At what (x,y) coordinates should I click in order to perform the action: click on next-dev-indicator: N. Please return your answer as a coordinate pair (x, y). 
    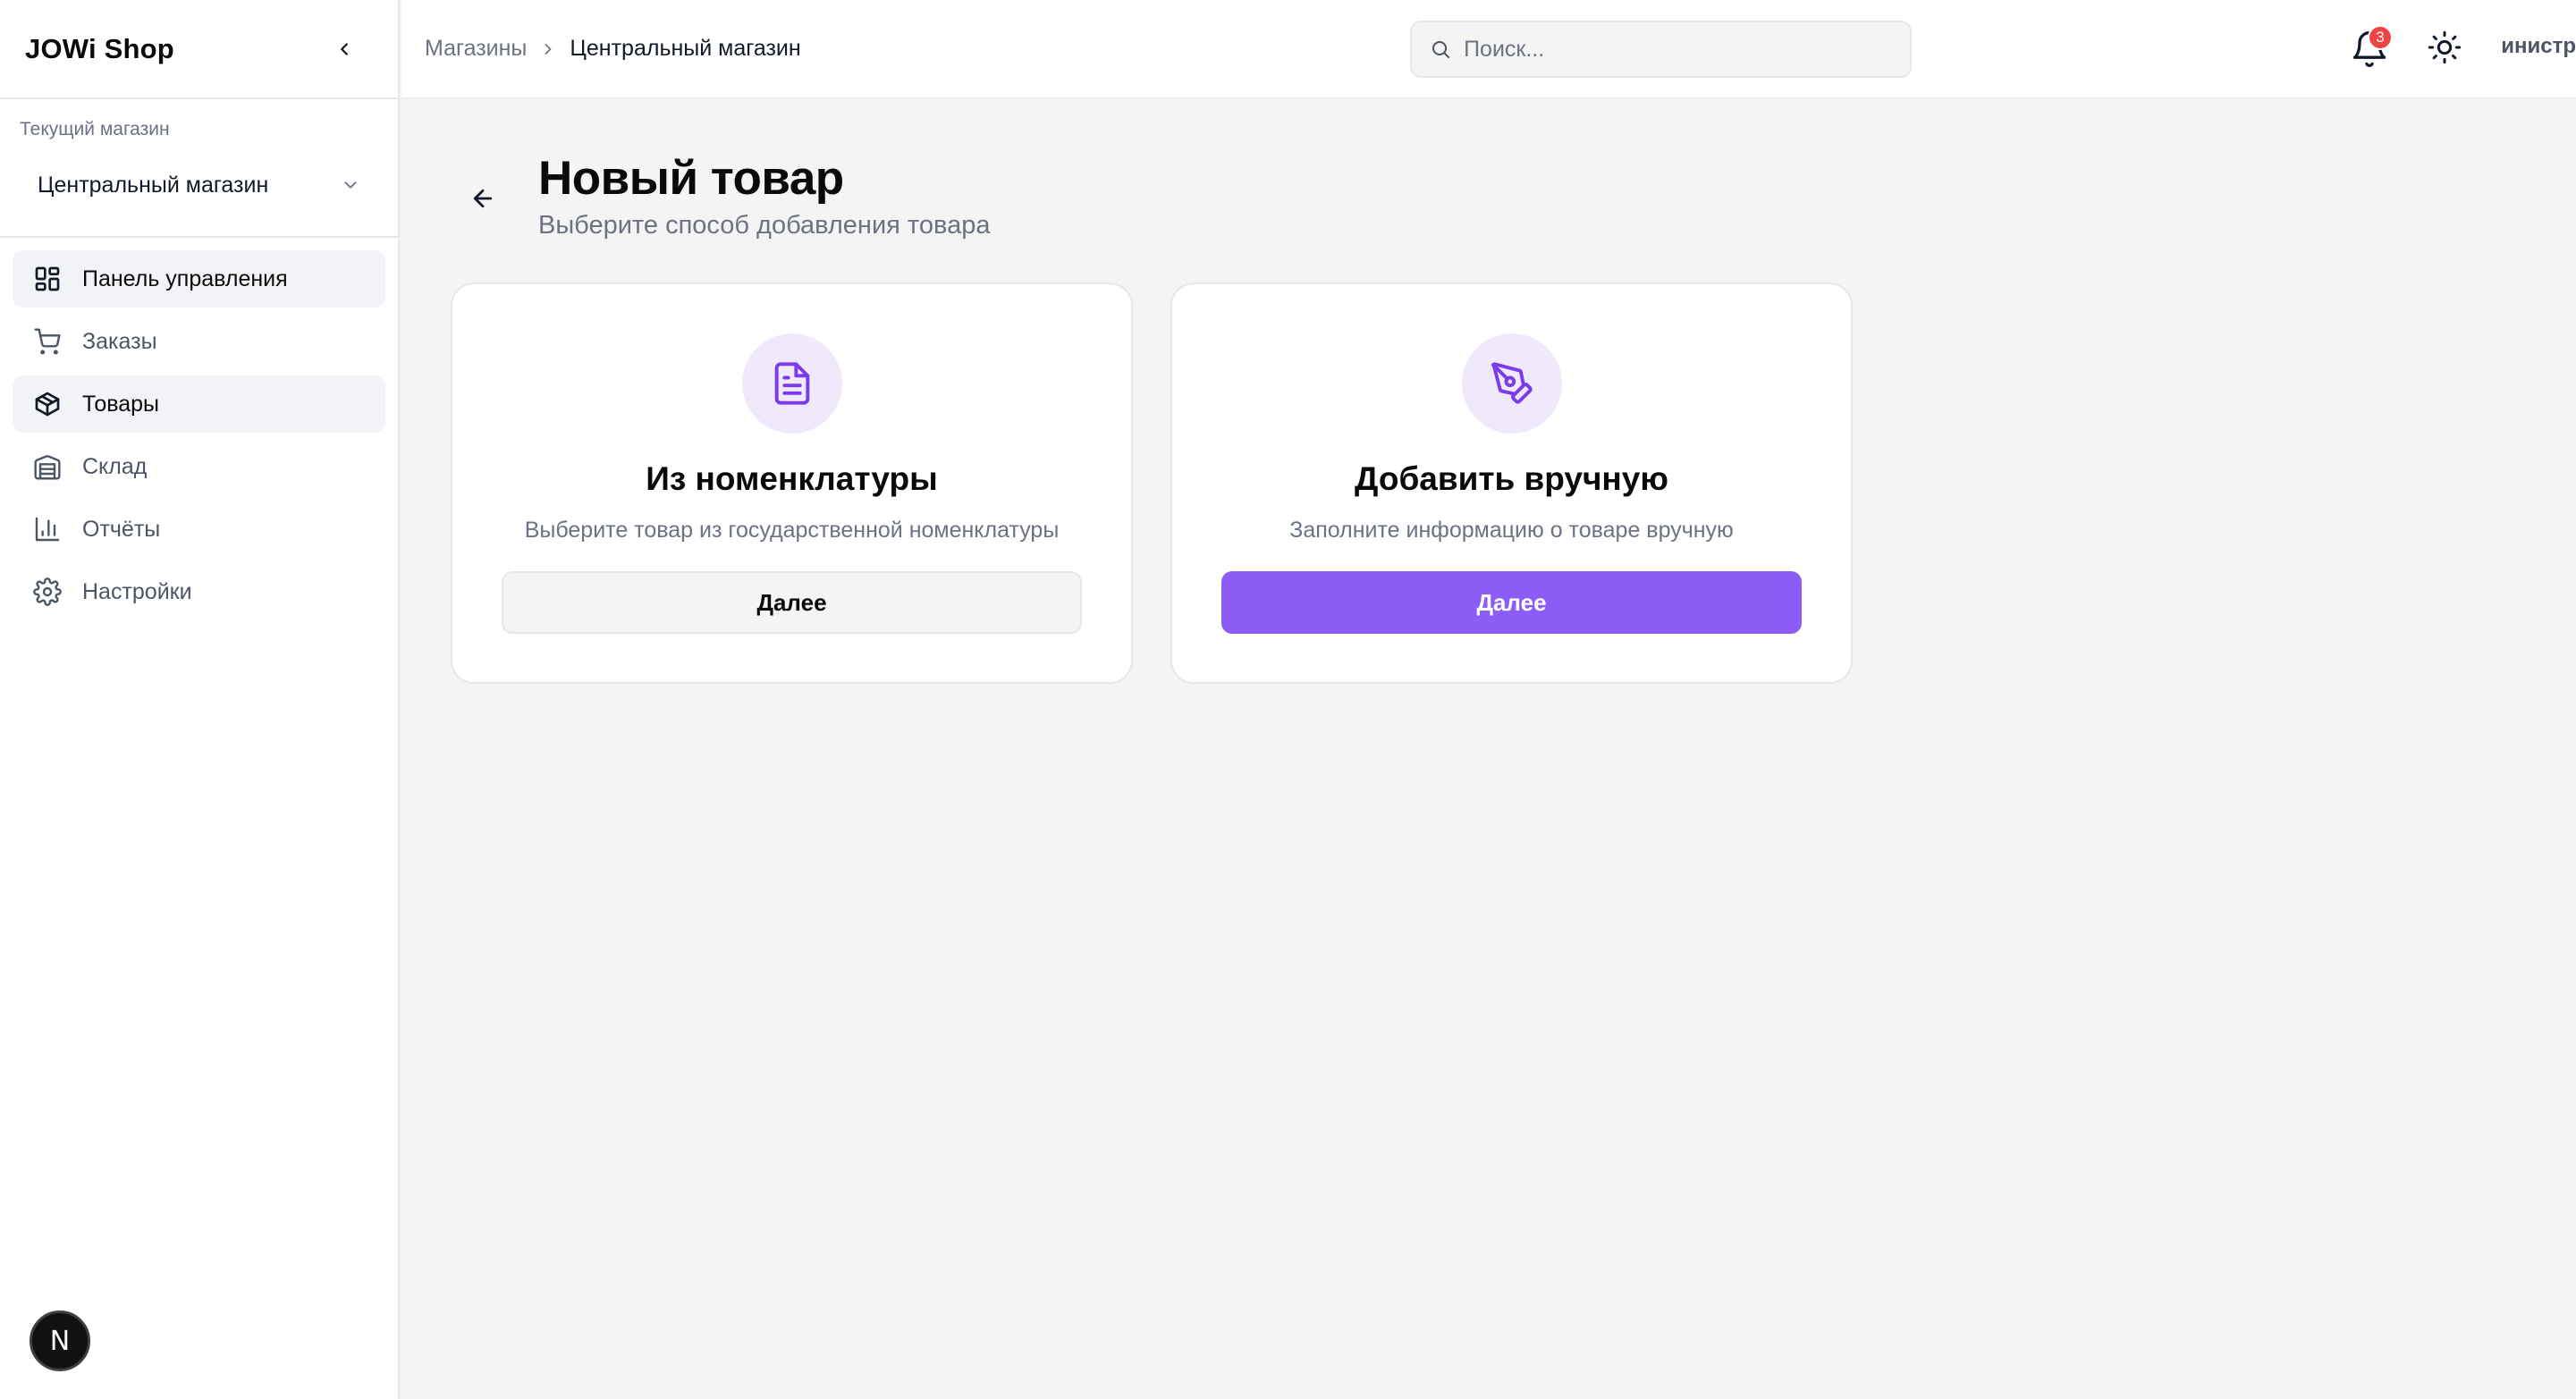
    Looking at the image, I should click on (60, 1341).